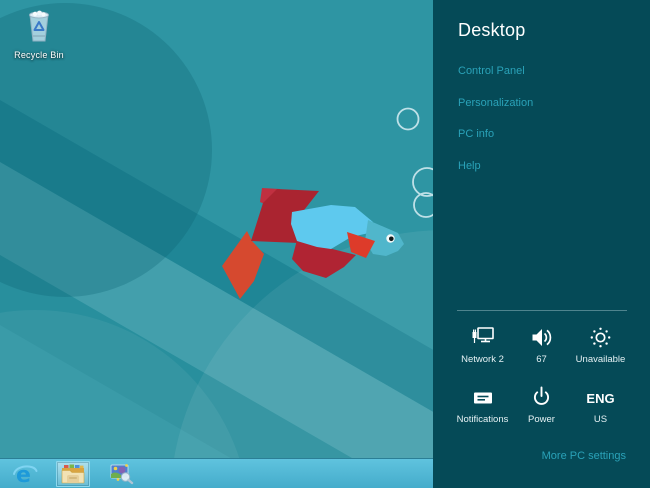 The image size is (650, 488). Describe the element at coordinates (544, 103) in the screenshot. I see `link-personalization: Personalization` at that location.